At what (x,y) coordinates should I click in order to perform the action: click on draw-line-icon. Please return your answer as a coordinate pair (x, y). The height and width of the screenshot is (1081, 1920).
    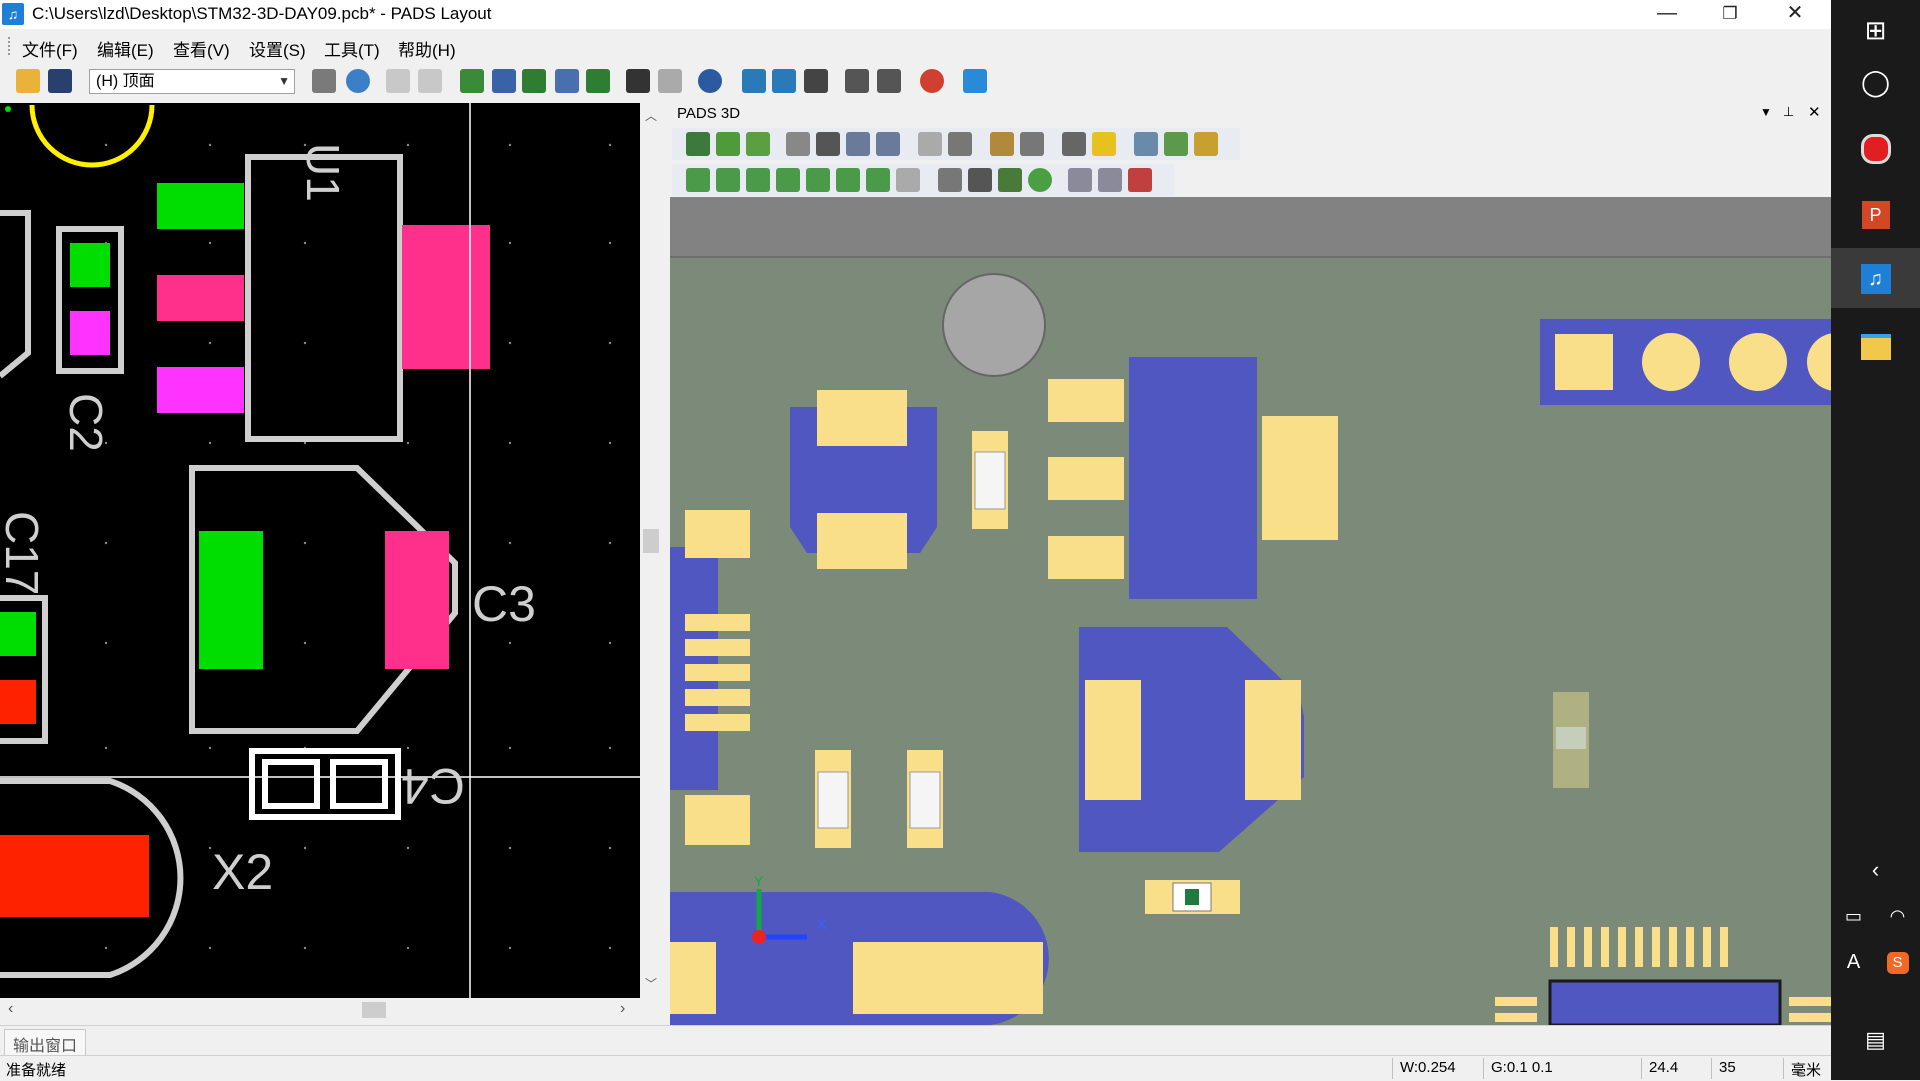
    Looking at the image, I should click on (567, 81).